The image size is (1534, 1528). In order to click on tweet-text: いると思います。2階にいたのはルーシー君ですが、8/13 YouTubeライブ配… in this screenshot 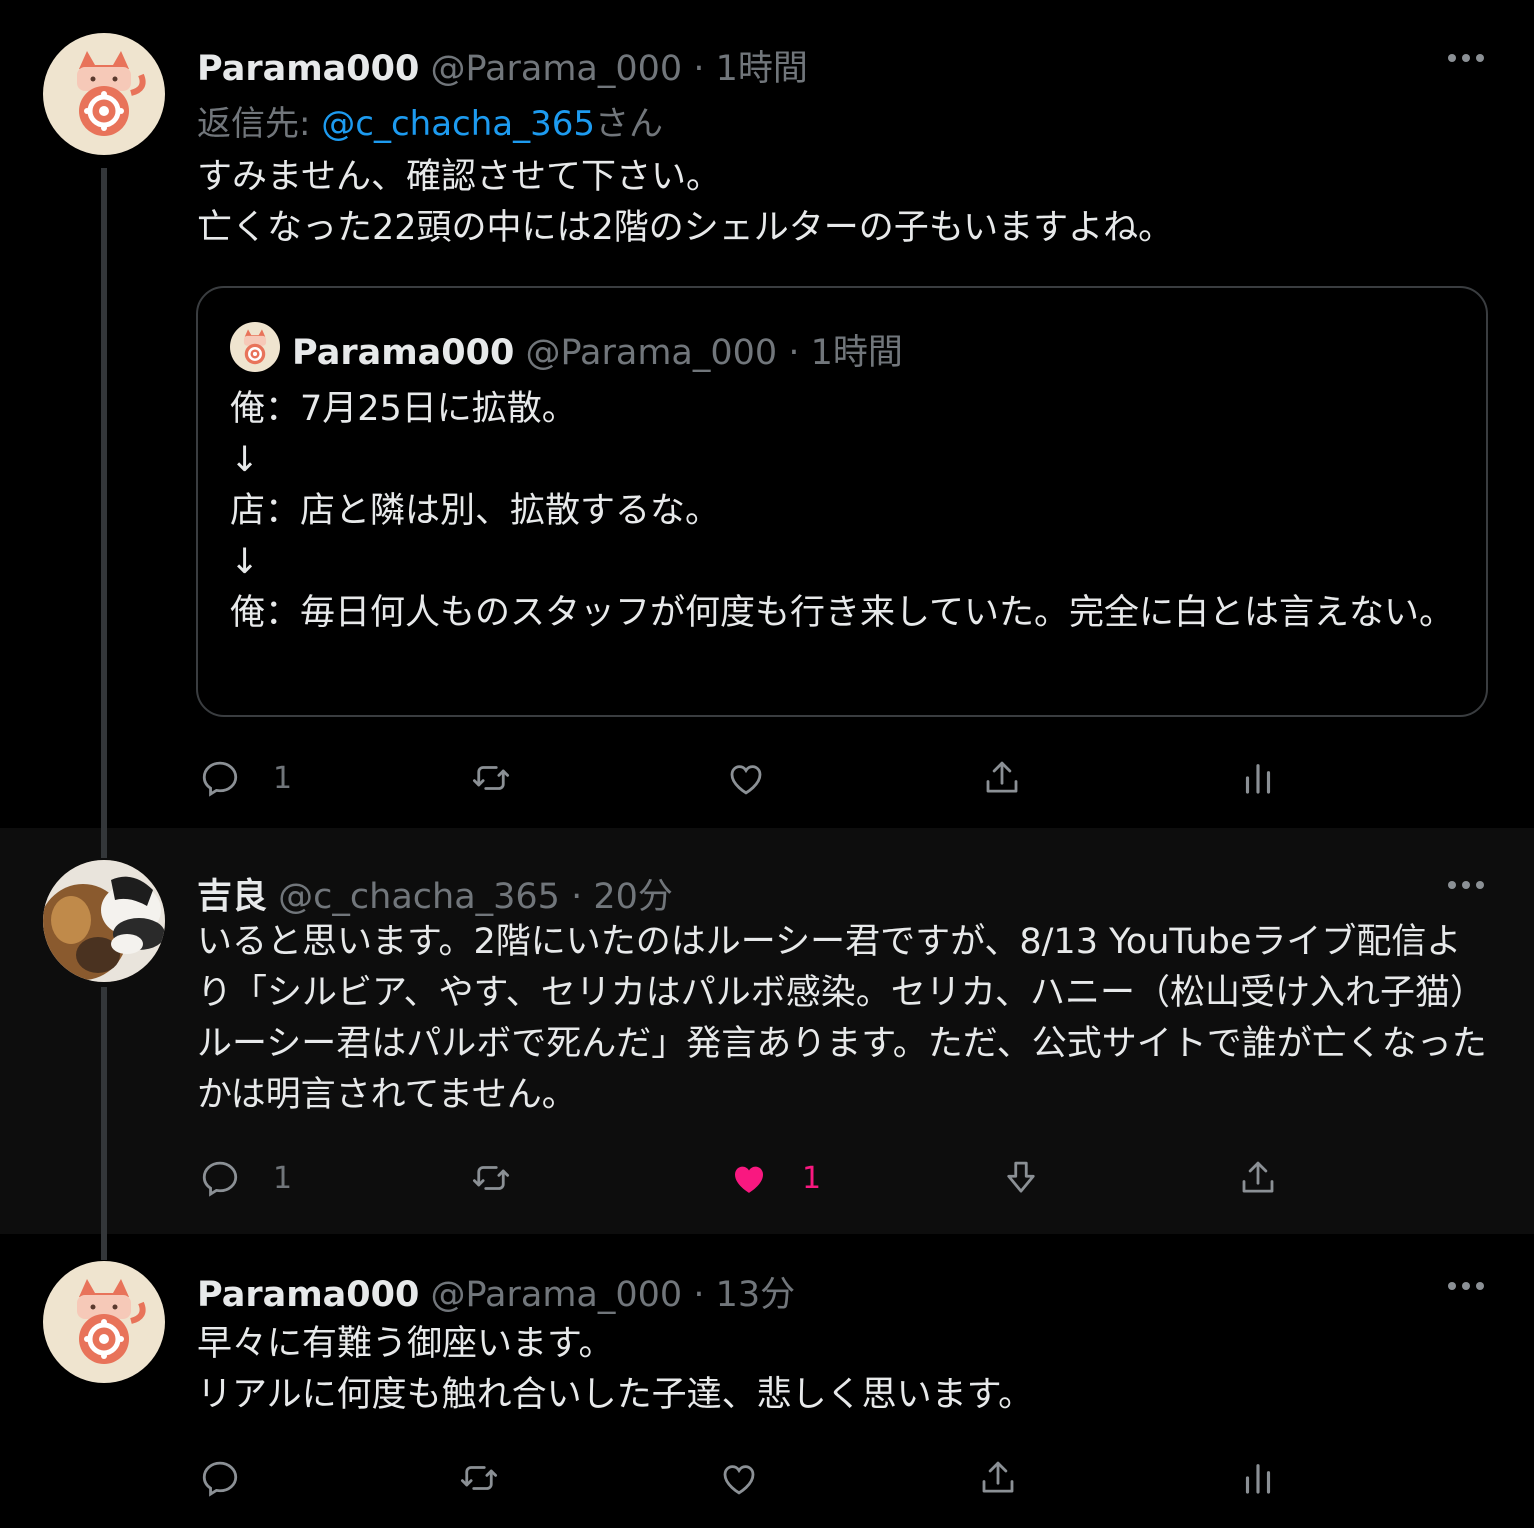, I will do `click(842, 1018)`.